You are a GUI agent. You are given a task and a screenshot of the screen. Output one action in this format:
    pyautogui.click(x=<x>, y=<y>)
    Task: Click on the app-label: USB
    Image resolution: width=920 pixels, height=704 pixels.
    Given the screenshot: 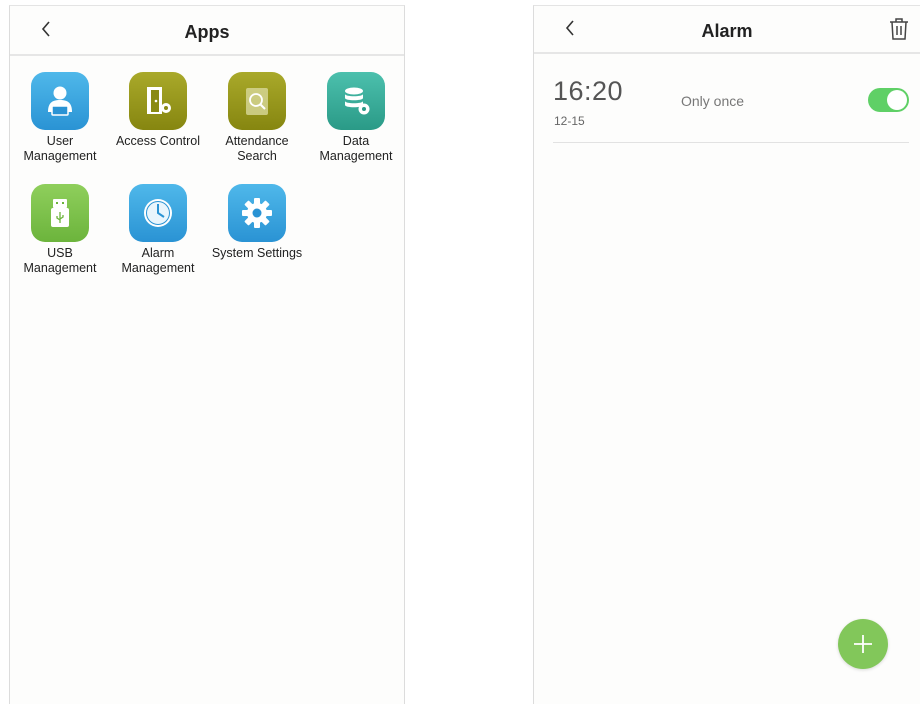 What is the action you would take?
    pyautogui.click(x=60, y=253)
    